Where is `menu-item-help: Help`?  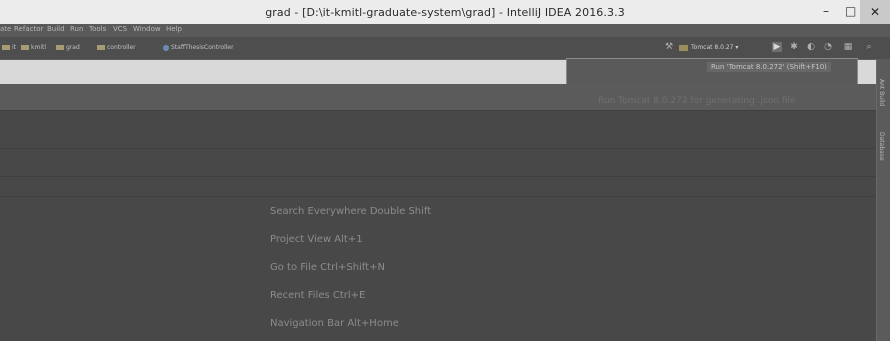
menu-item-help: Help is located at coordinates (174, 29).